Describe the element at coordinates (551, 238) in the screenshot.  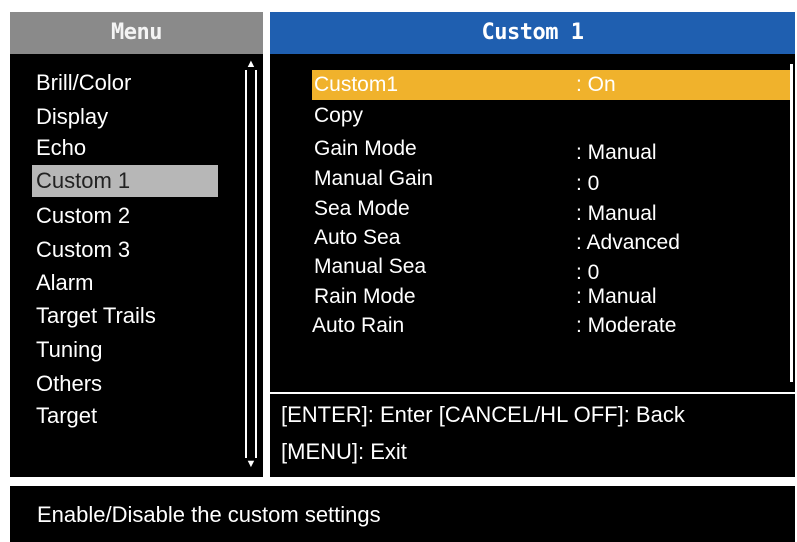
I see `setting-row-auto-sea: Auto Sea : Advanced` at that location.